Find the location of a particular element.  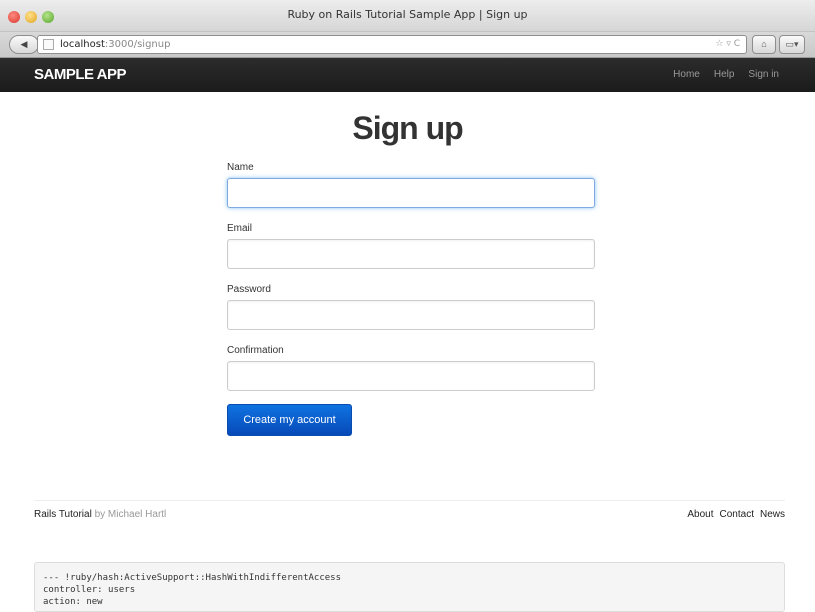

page-icon is located at coordinates (48, 44).